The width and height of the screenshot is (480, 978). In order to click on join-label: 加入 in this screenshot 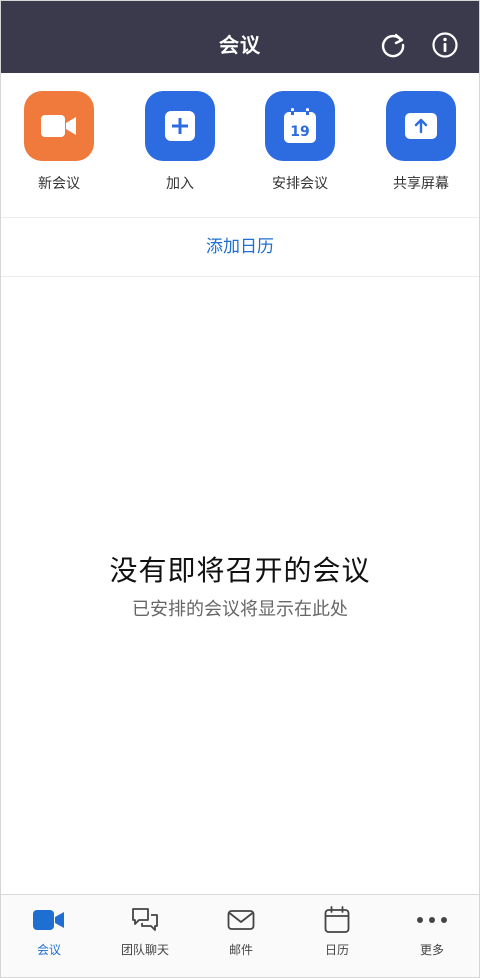, I will do `click(180, 184)`.